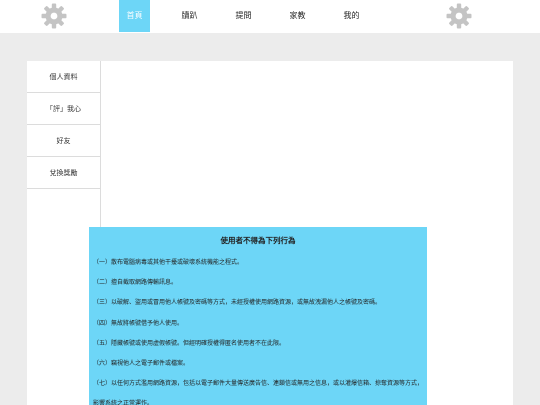 The image size is (540, 405). What do you see at coordinates (135, 282) in the screenshot?
I see `rule-item: （二）擅自截取網路傳輸訊息。` at bounding box center [135, 282].